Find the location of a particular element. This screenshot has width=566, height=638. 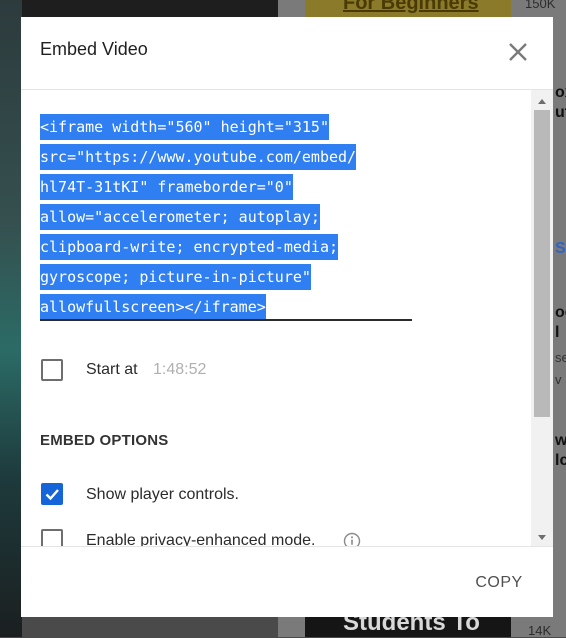

embed-code-underline is located at coordinates (226, 320).